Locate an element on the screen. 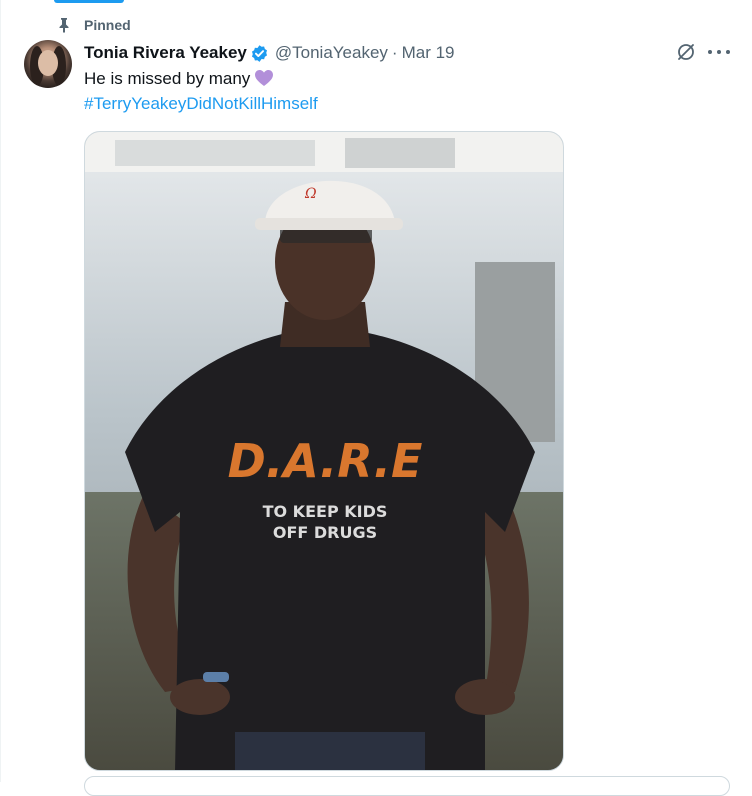 The width and height of the screenshot is (752, 796). next-tweet-edge is located at coordinates (407, 786).